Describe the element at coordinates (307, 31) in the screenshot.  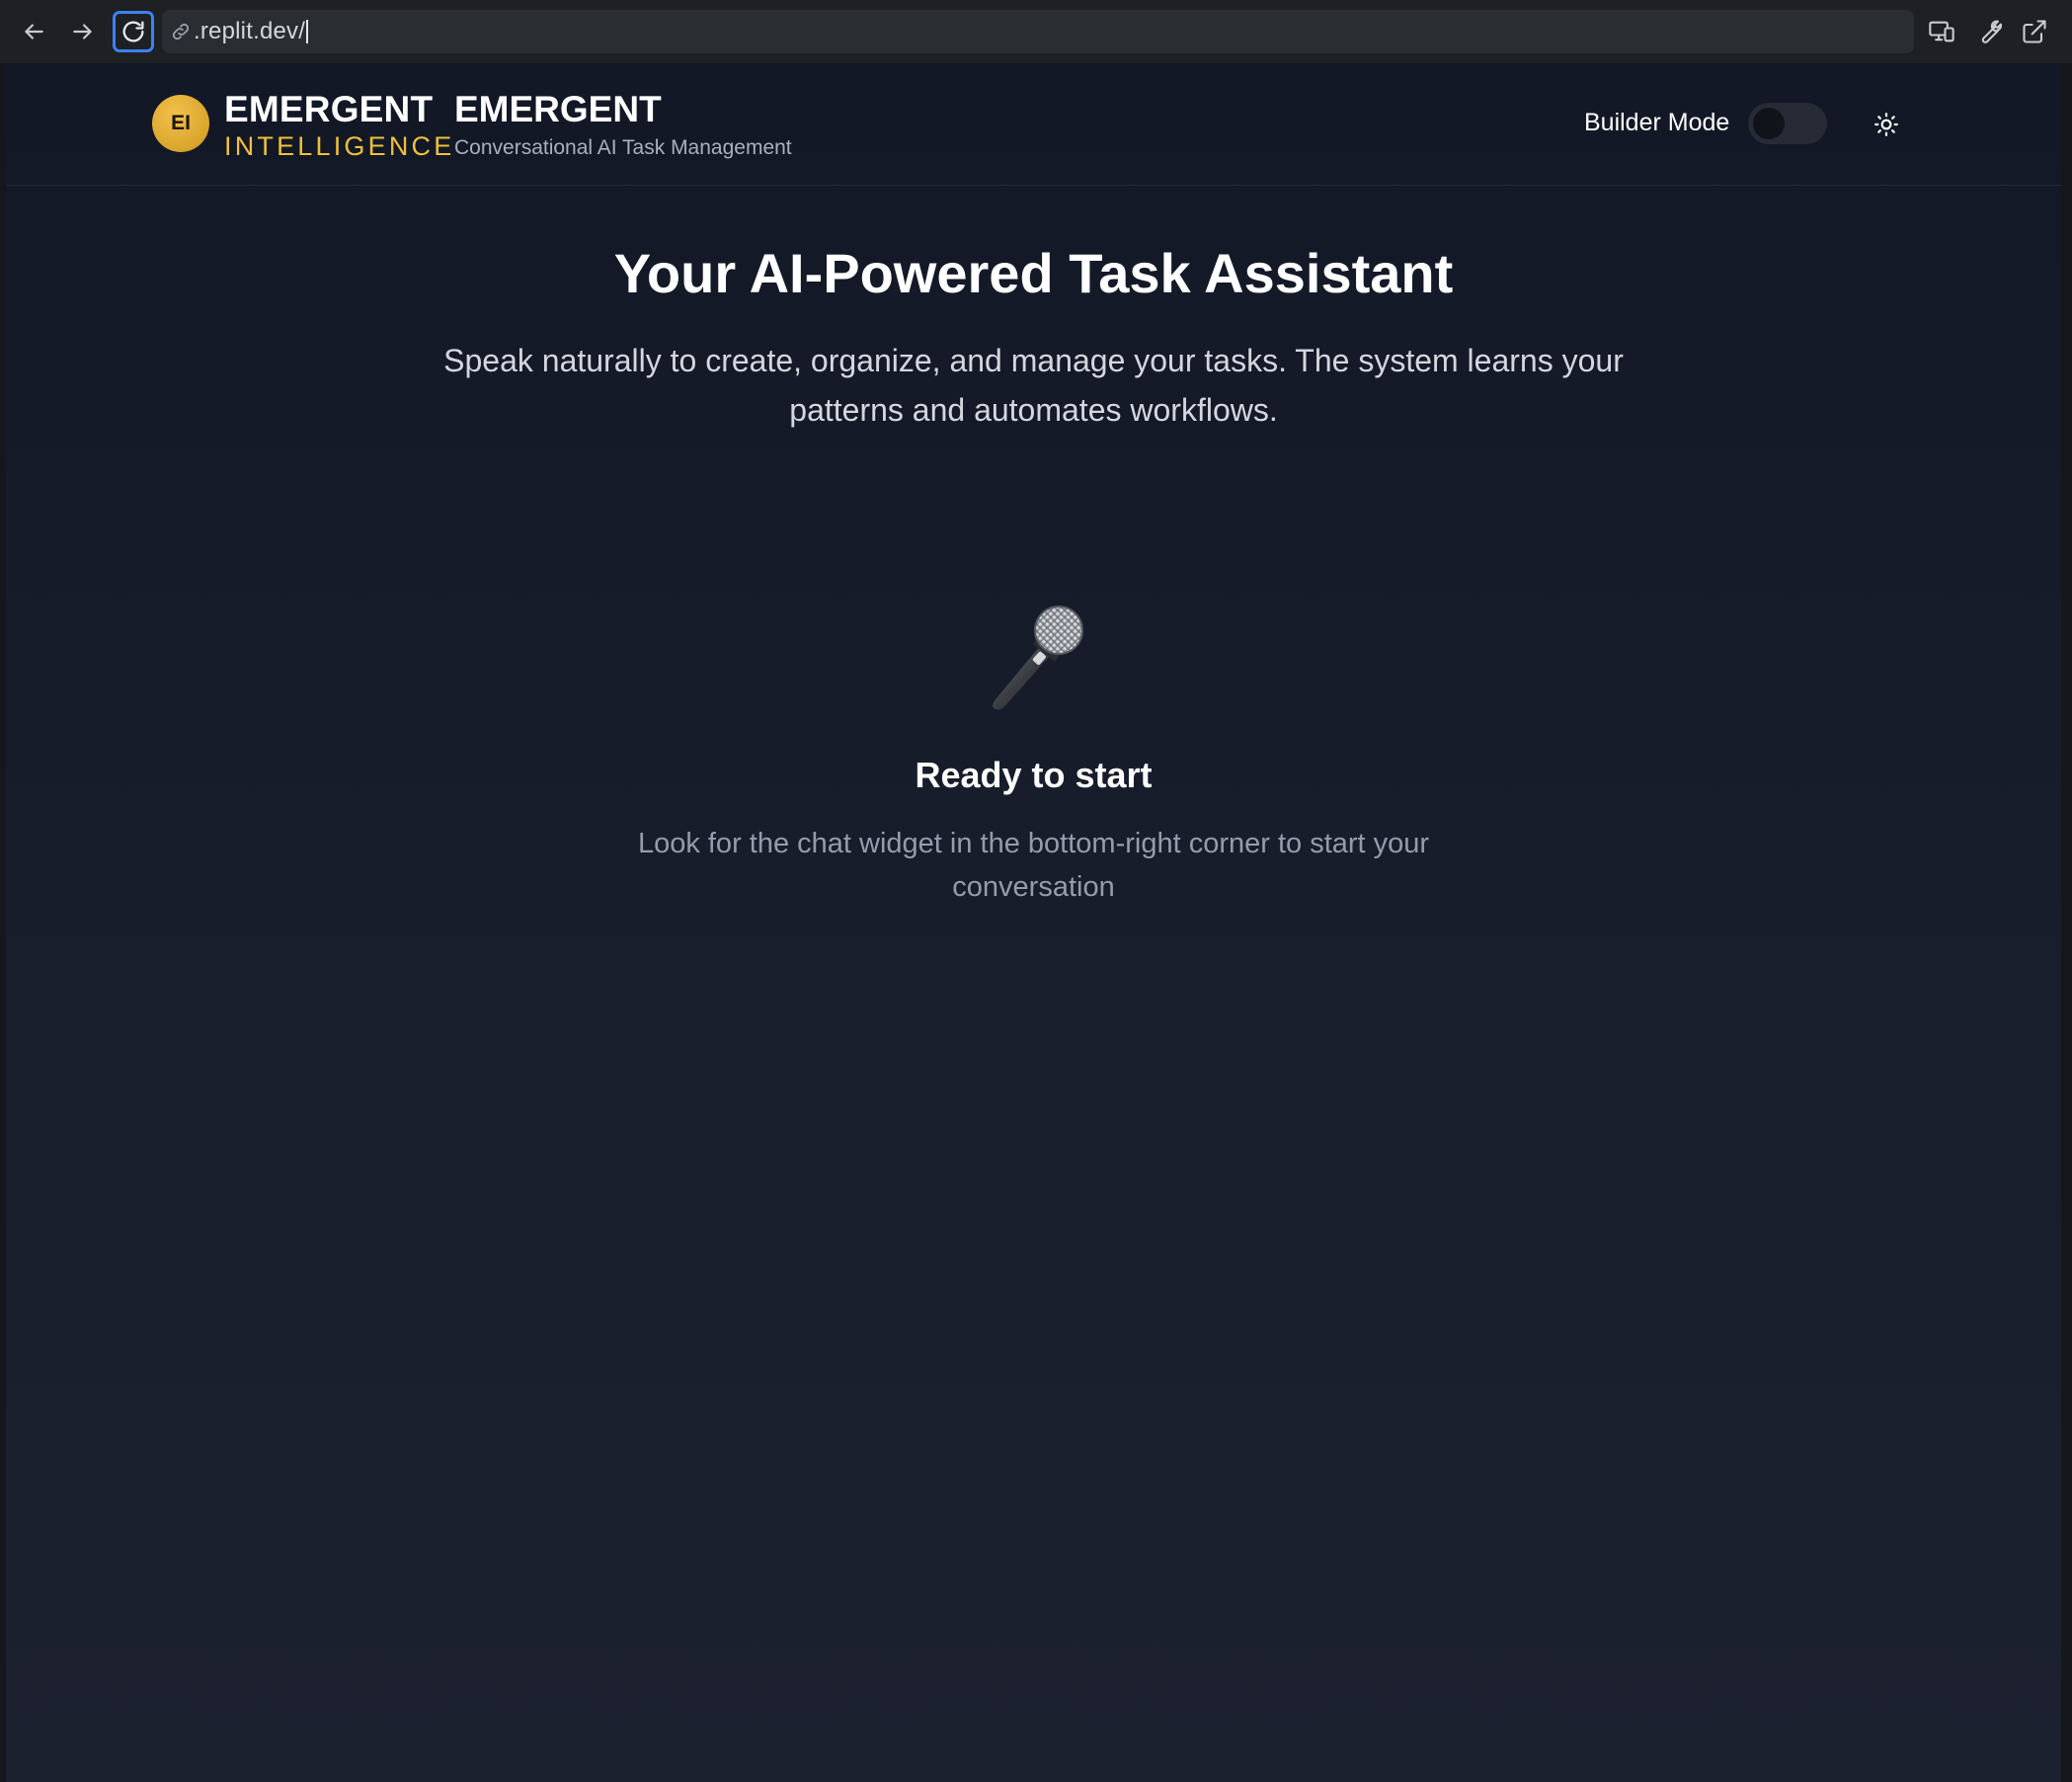
I see `text-caret` at that location.